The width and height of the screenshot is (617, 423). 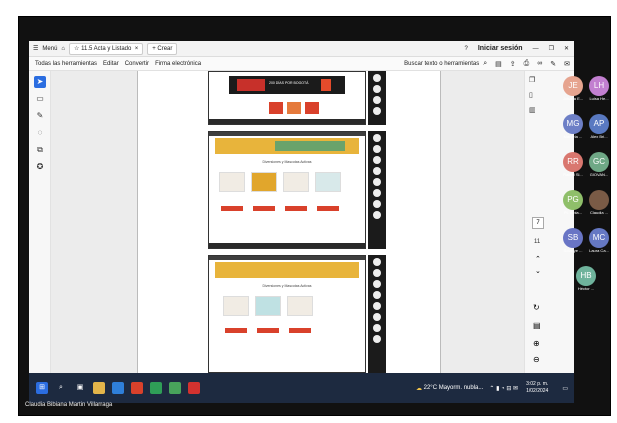 I want to click on search-taskbar-icon: ⌕, so click(x=61, y=388).